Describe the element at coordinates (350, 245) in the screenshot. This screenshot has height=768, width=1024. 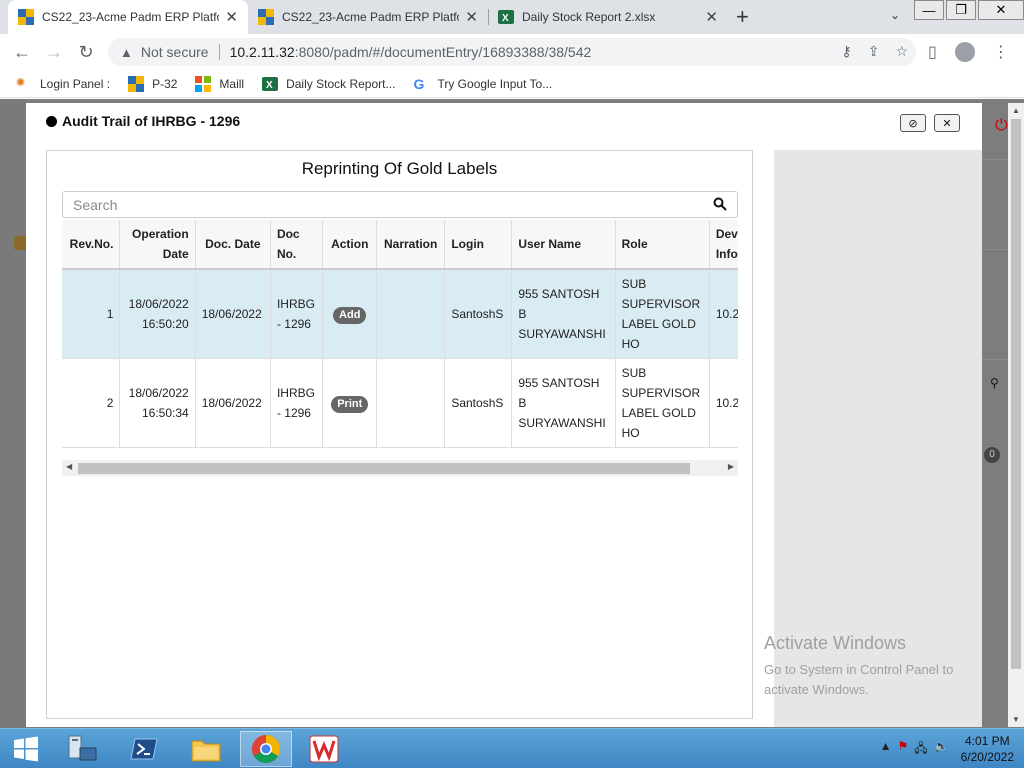
I see `col-action: Action` at that location.